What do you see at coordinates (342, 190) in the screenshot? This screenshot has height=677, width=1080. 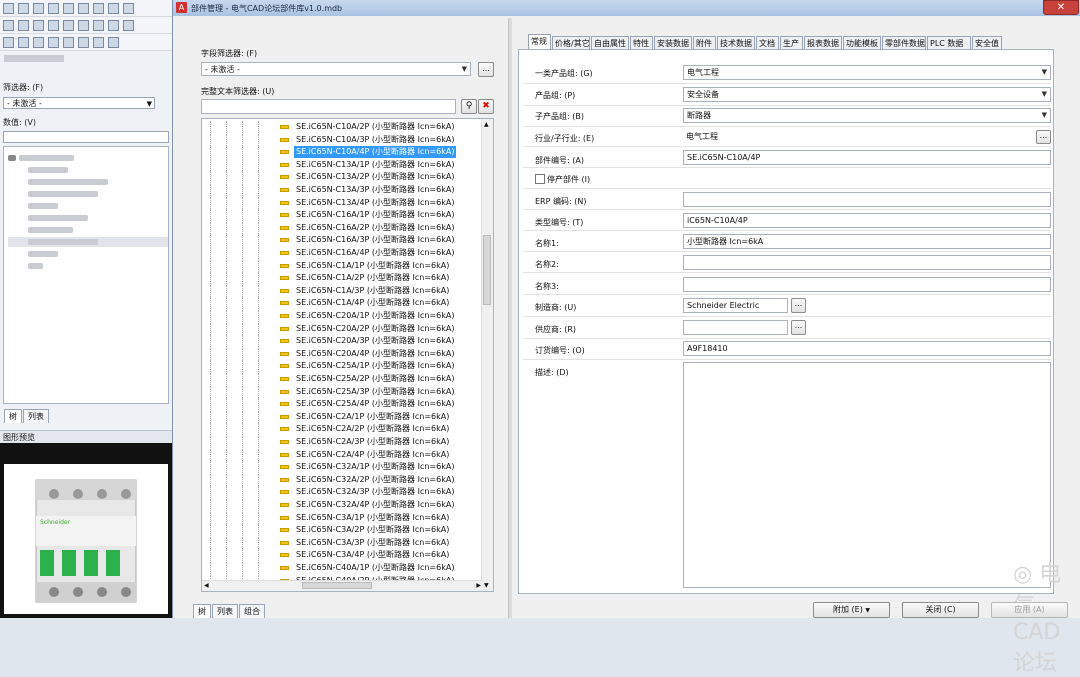 I see `list-item: SE.iC65N-C13A/3P (小型断路器 Icn=6kA)` at bounding box center [342, 190].